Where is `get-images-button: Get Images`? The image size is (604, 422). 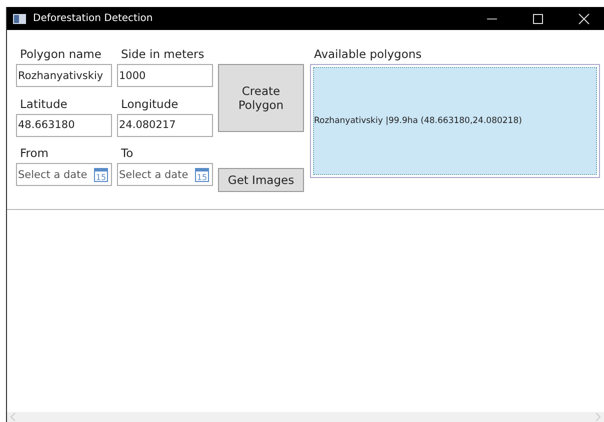
get-images-button: Get Images is located at coordinates (261, 180).